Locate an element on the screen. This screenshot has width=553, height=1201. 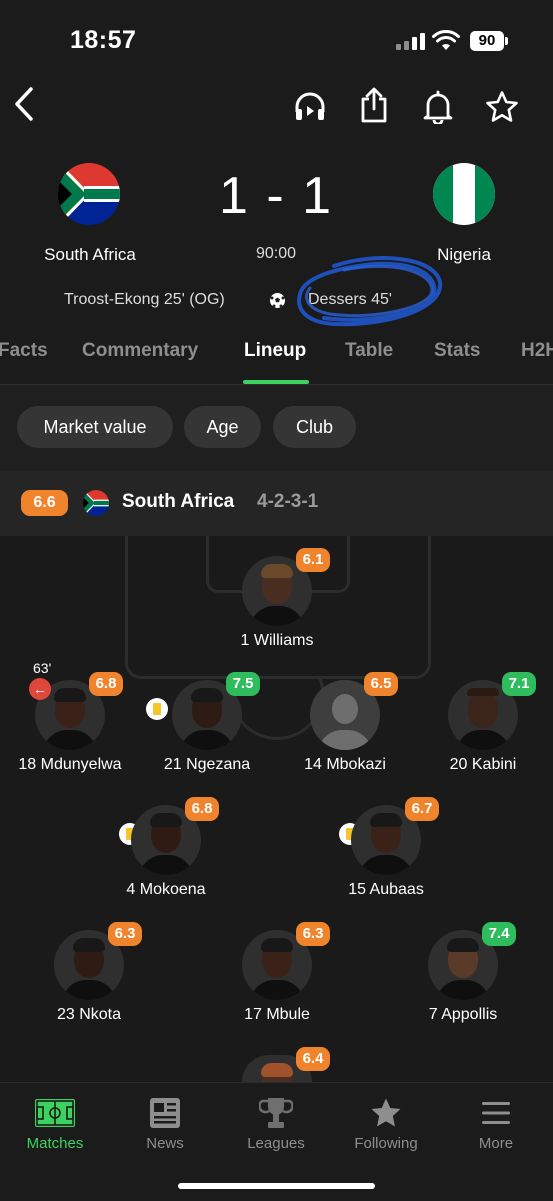
player-rating: 7.1 is located at coordinates (519, 684).